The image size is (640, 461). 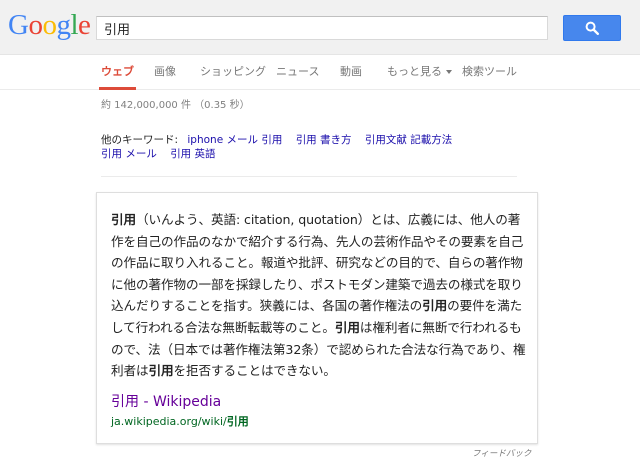 I want to click on search-icon, so click(x=592, y=28).